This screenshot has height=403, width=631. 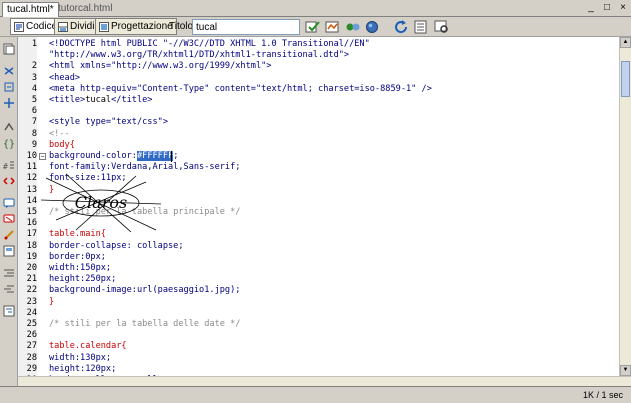 I want to click on line-number: 3, so click(x=34, y=77).